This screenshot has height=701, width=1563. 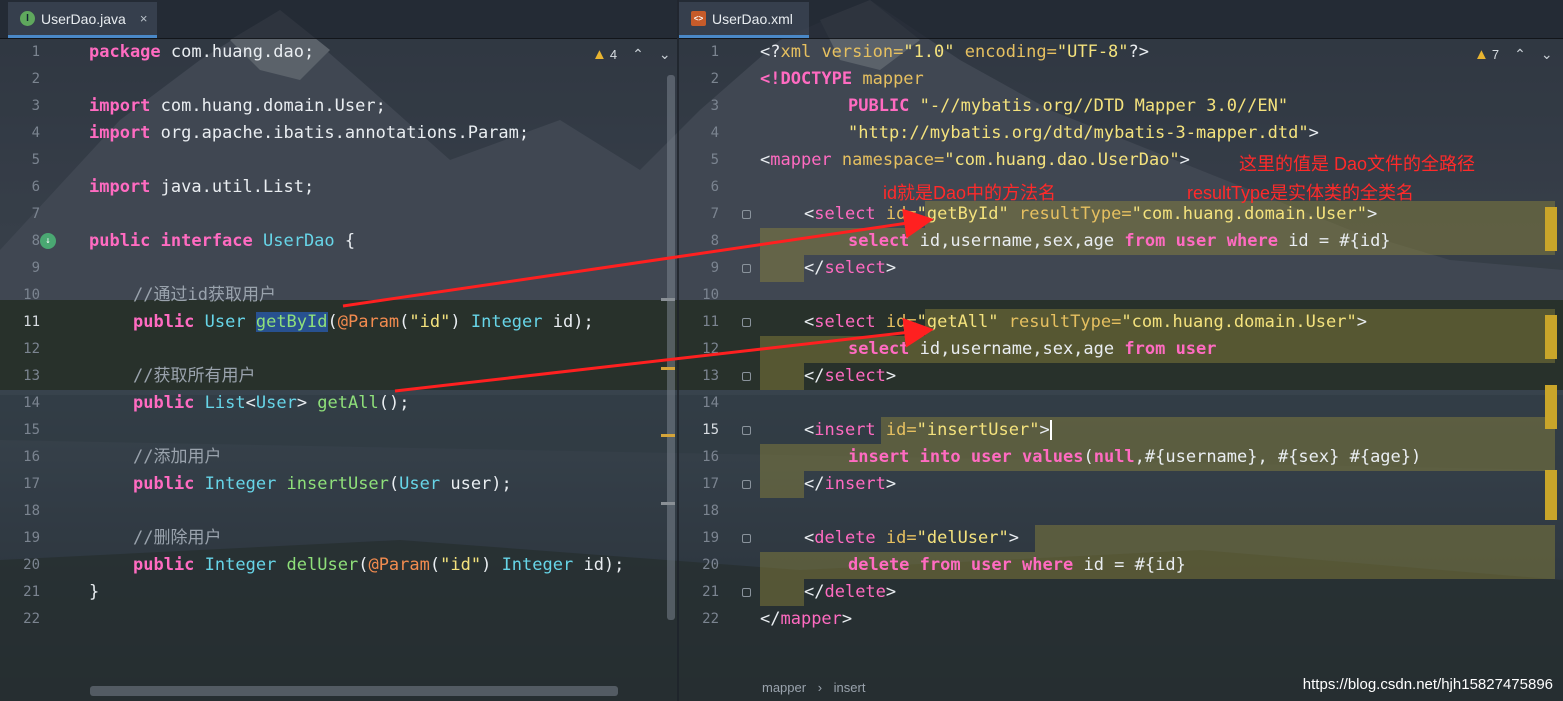 I want to click on xml-line-9: </select>, so click(x=850, y=268).